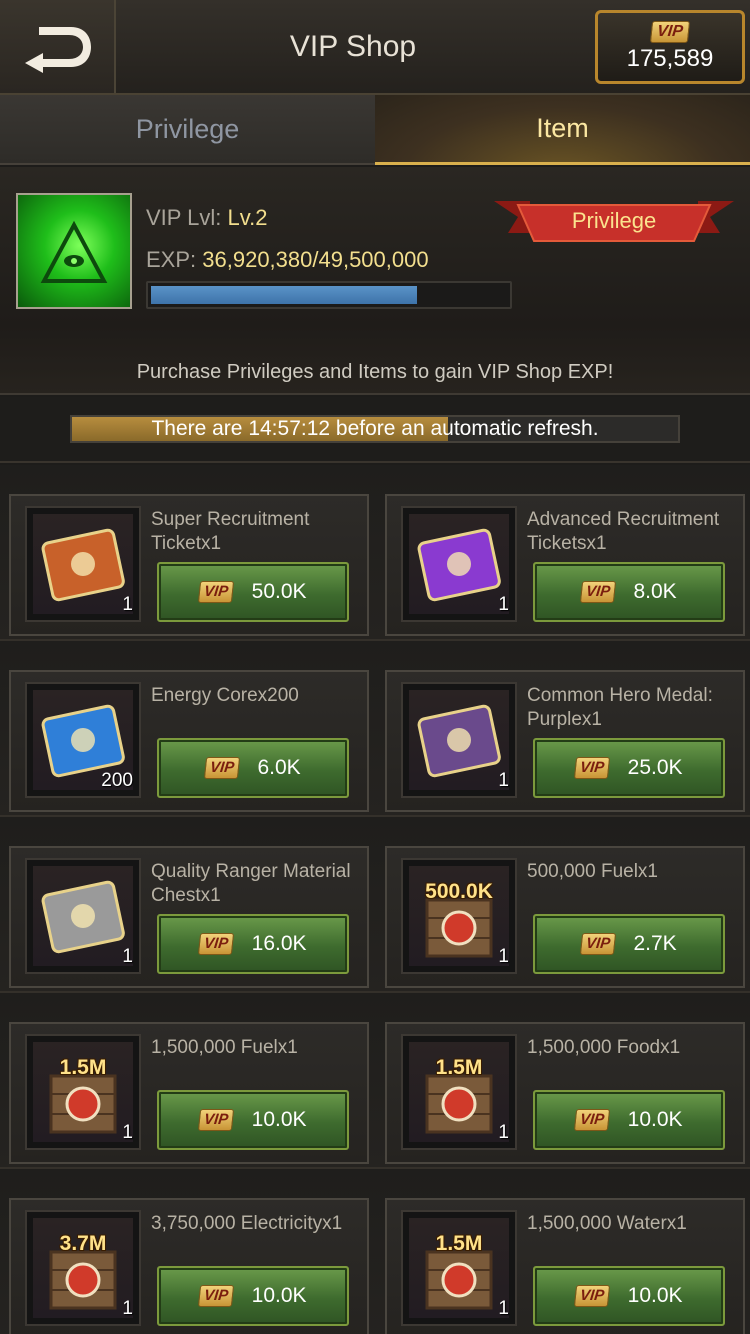  I want to click on tab-item: Item, so click(562, 130).